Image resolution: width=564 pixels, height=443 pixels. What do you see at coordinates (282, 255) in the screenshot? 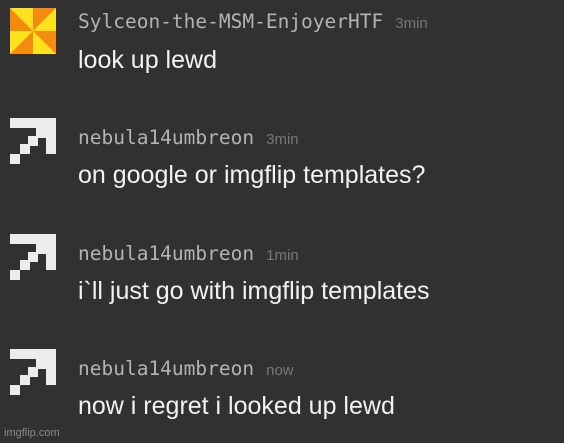
I see `timestamp: 1min` at bounding box center [282, 255].